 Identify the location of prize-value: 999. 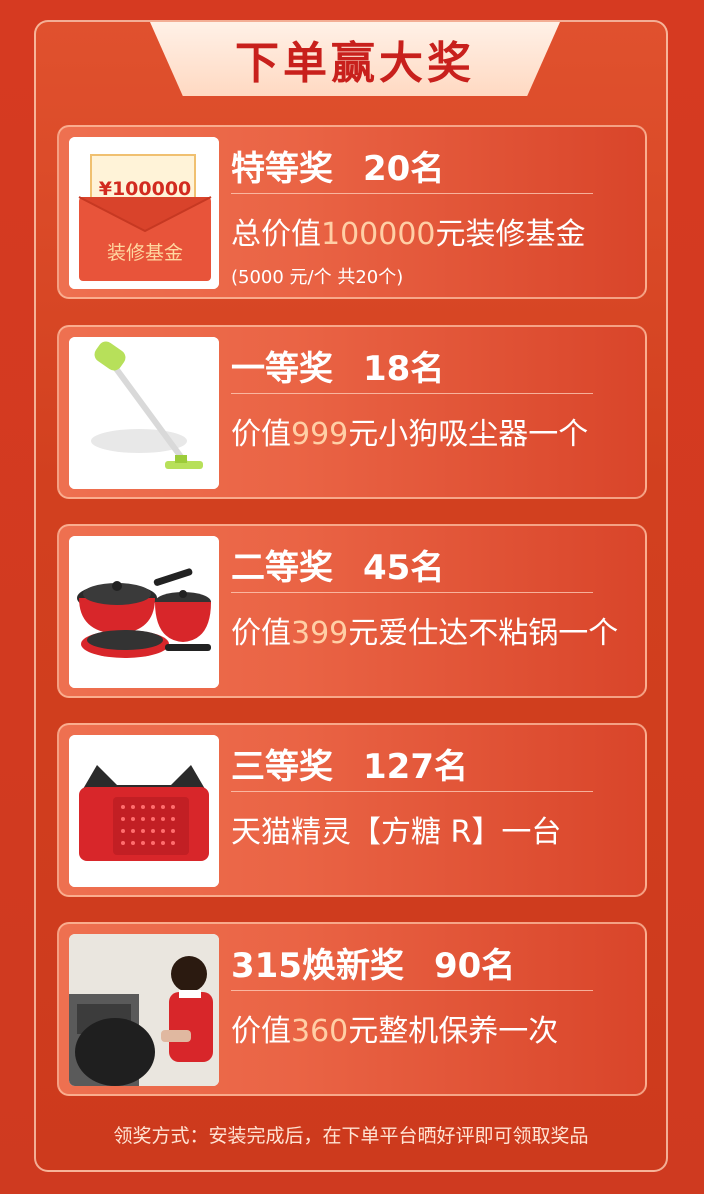
(320, 434).